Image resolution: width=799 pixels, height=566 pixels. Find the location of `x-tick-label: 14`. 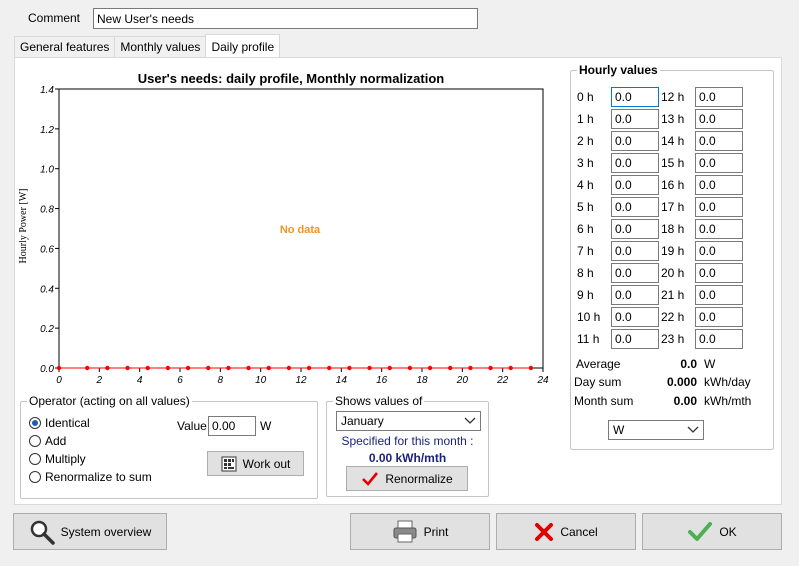

x-tick-label: 14 is located at coordinates (342, 380).